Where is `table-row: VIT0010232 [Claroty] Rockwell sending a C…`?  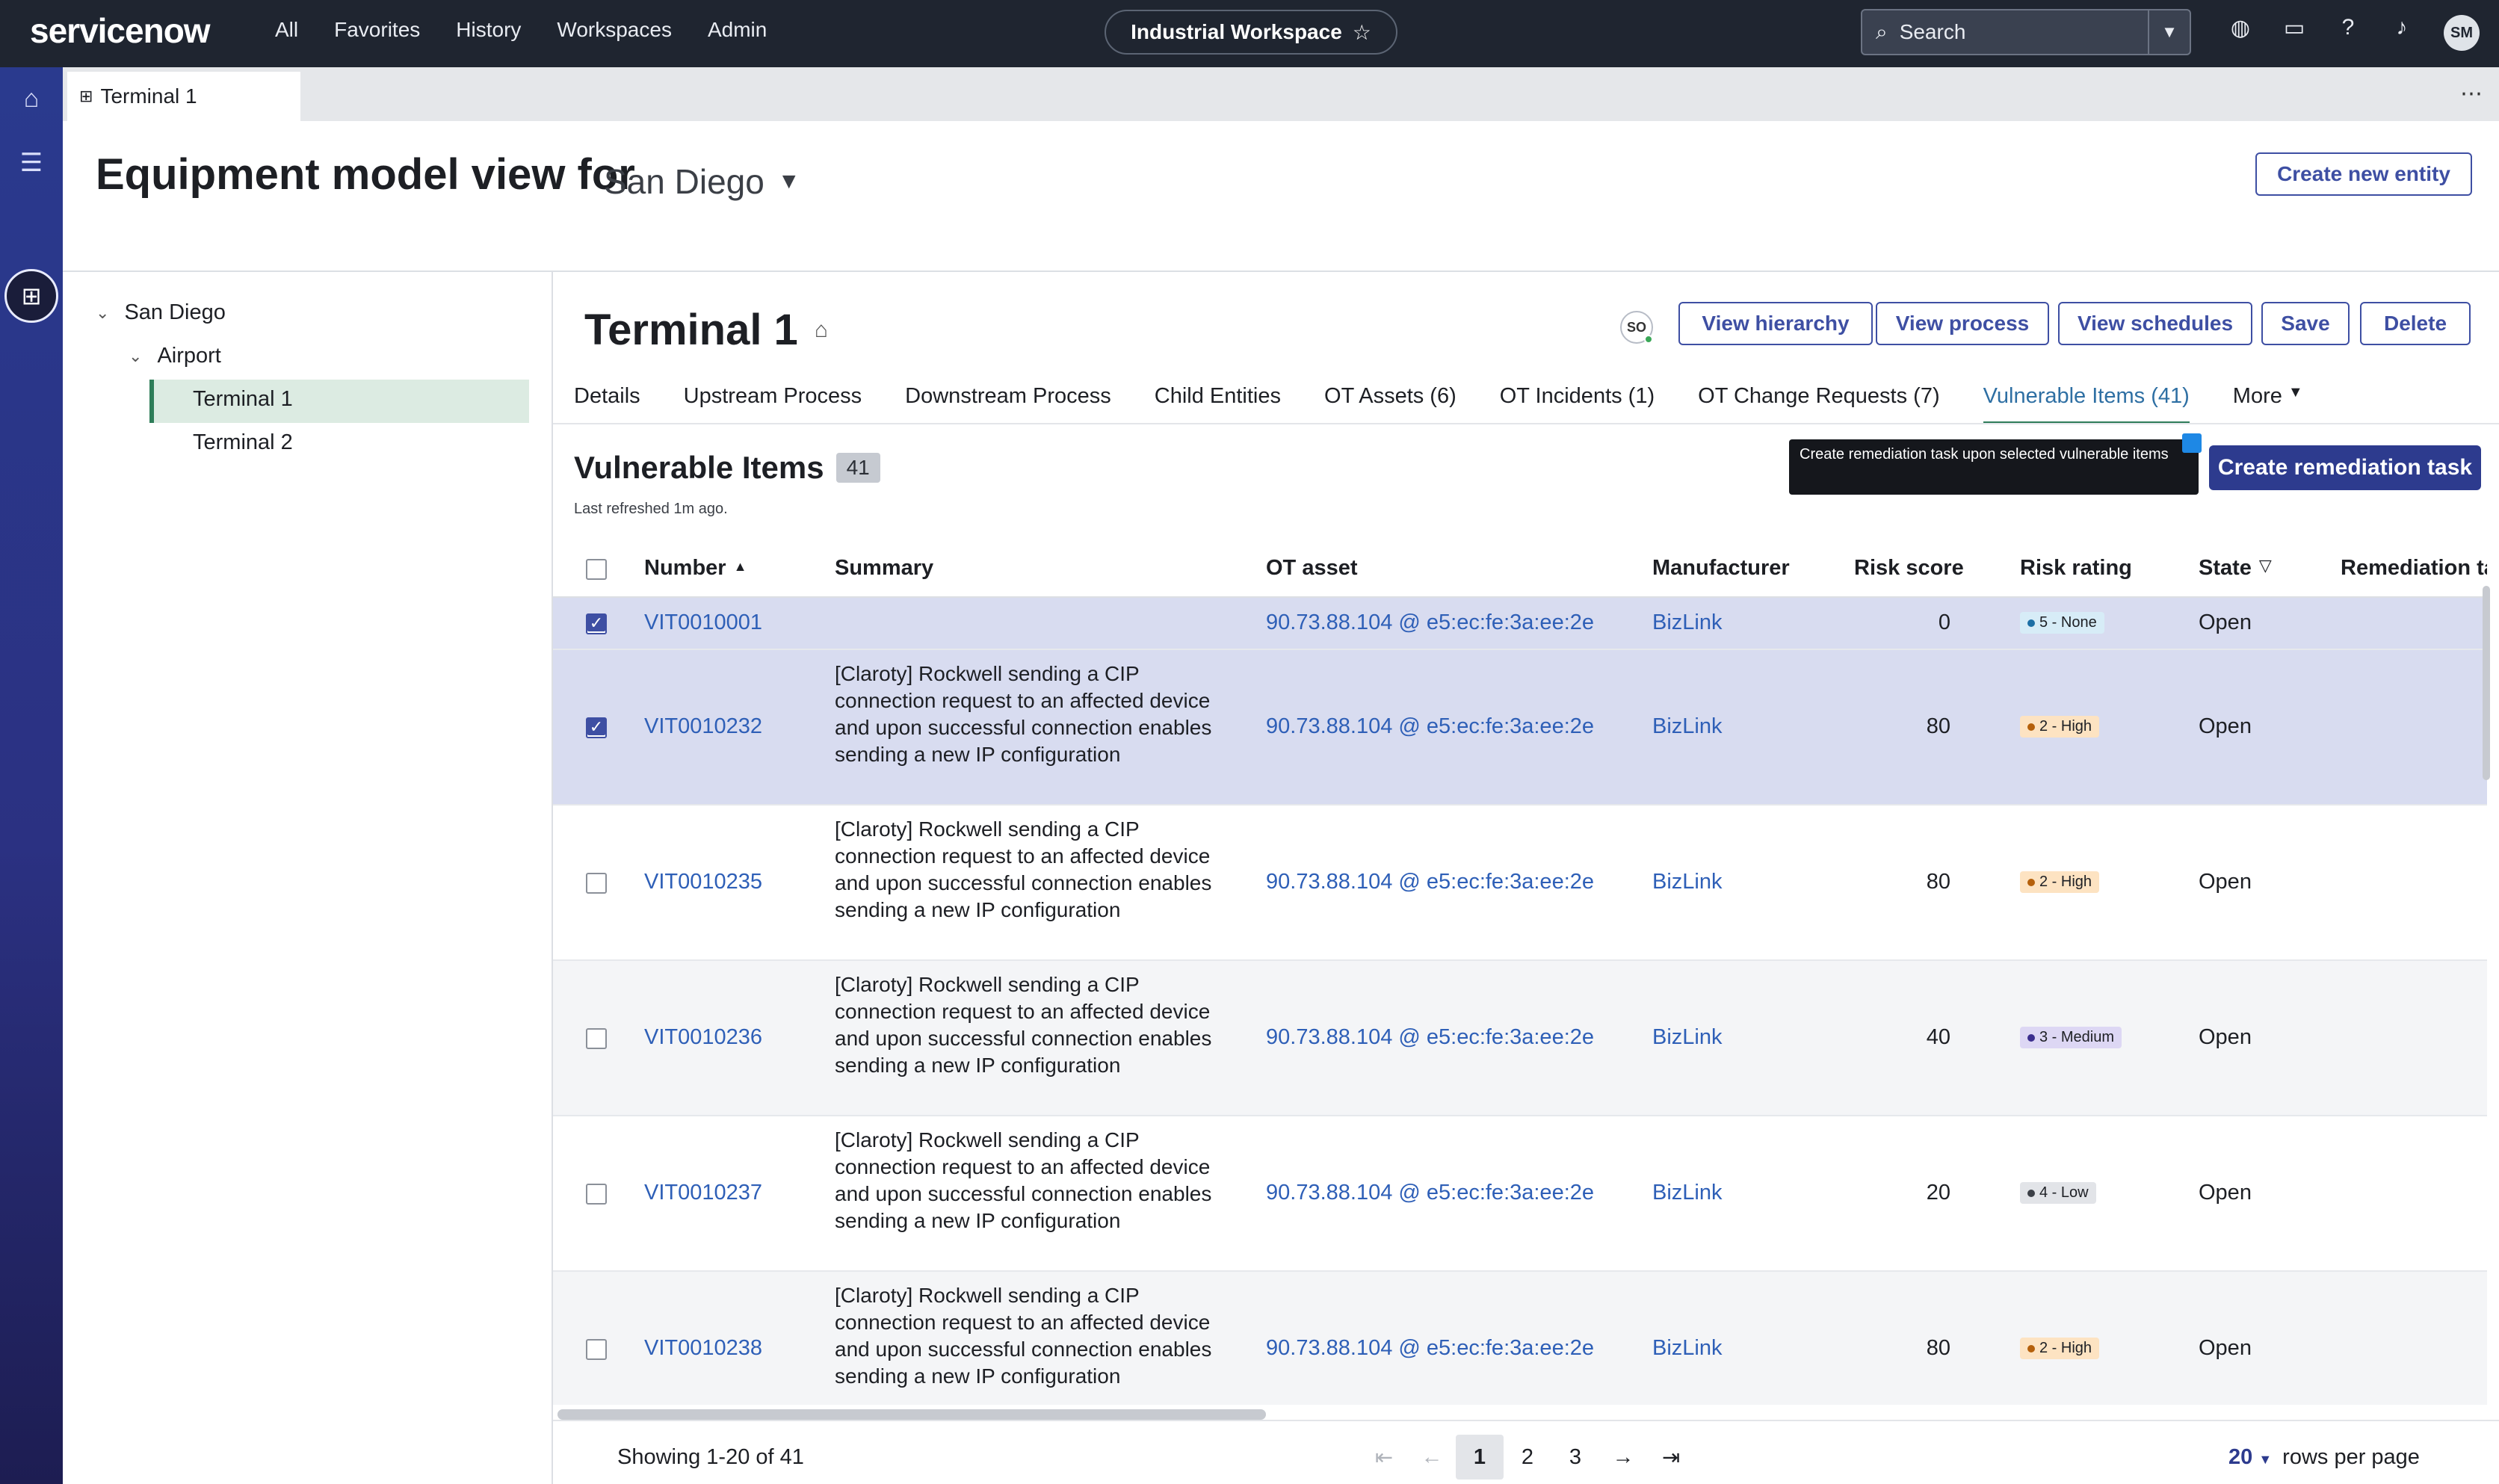 table-row: VIT0010232 [Claroty] Rockwell sending a C… is located at coordinates (1520, 728).